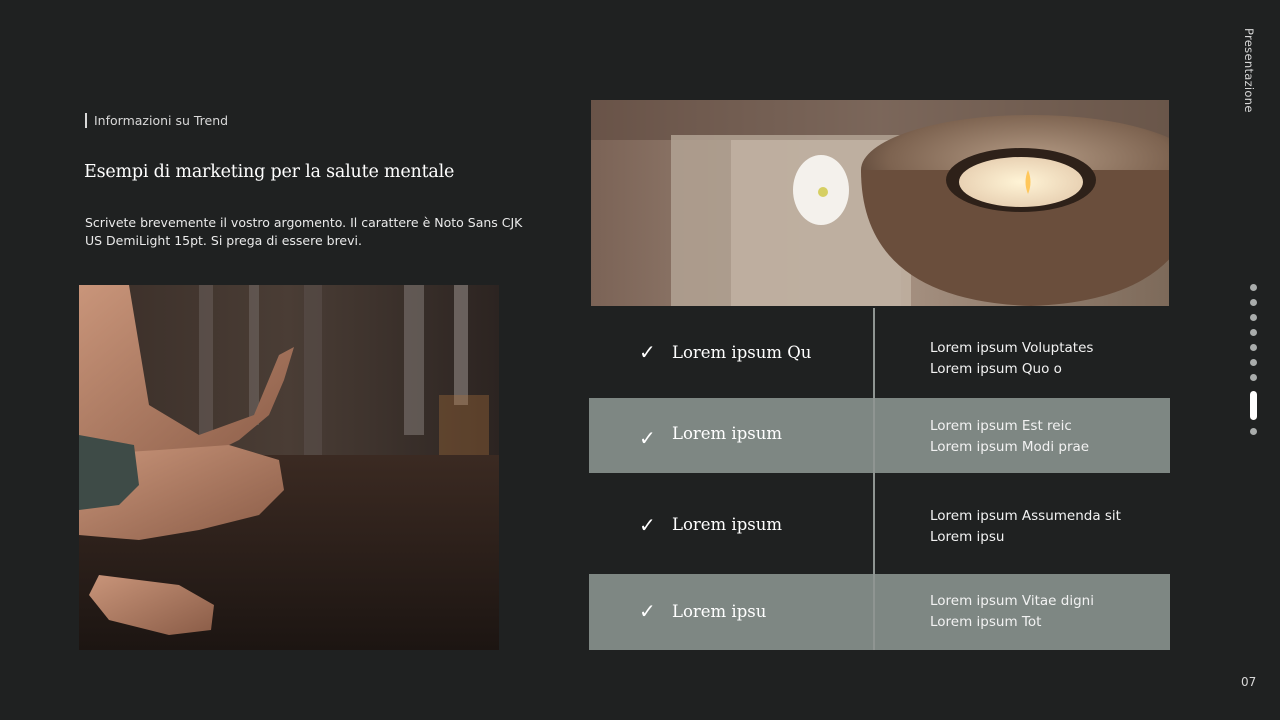  Describe the element at coordinates (1012, 601) in the screenshot. I see `row-desc-line1: Lorem ipsum Vitae digni` at that location.